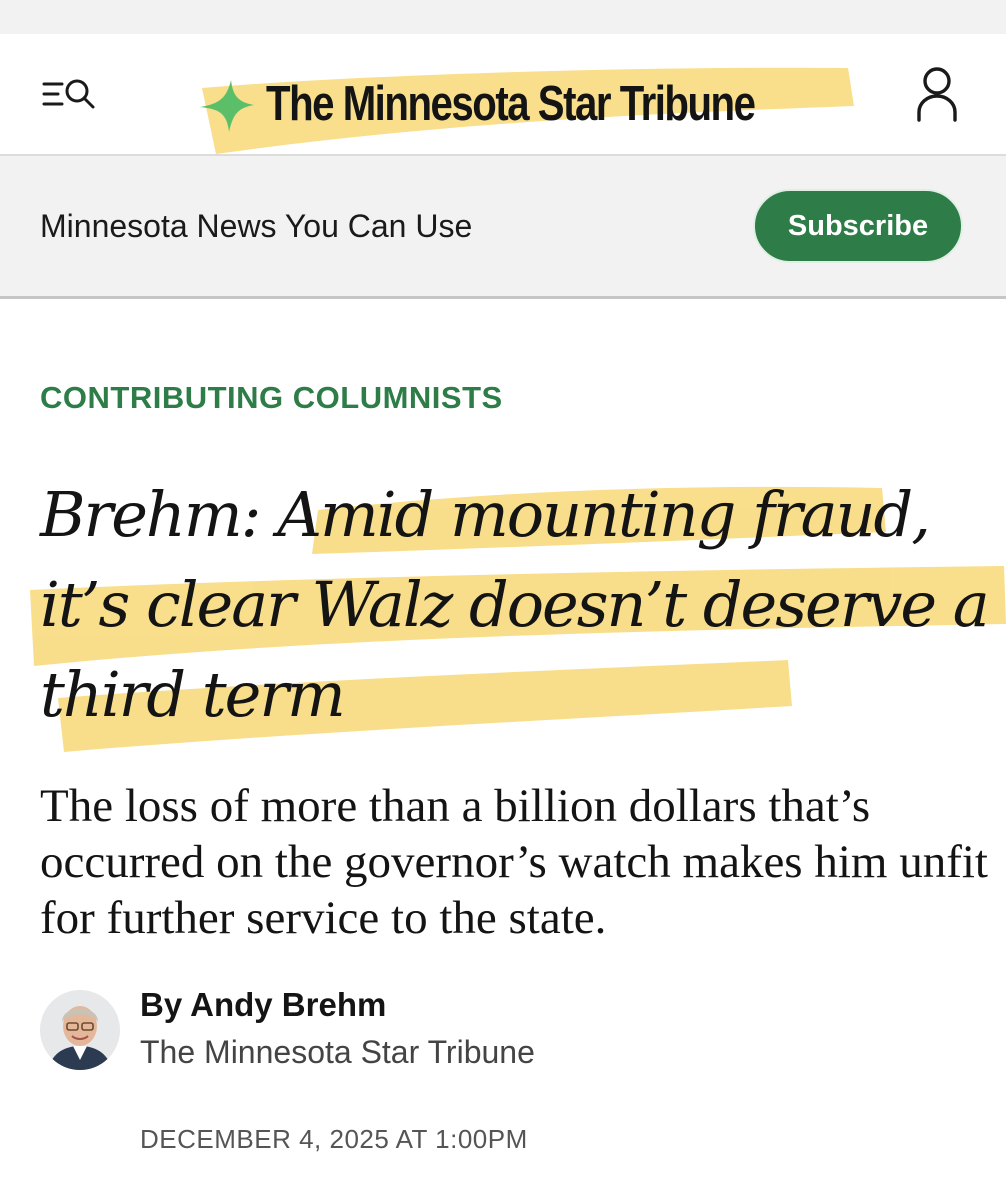  Describe the element at coordinates (227, 106) in the screenshot. I see `star-icon` at that location.